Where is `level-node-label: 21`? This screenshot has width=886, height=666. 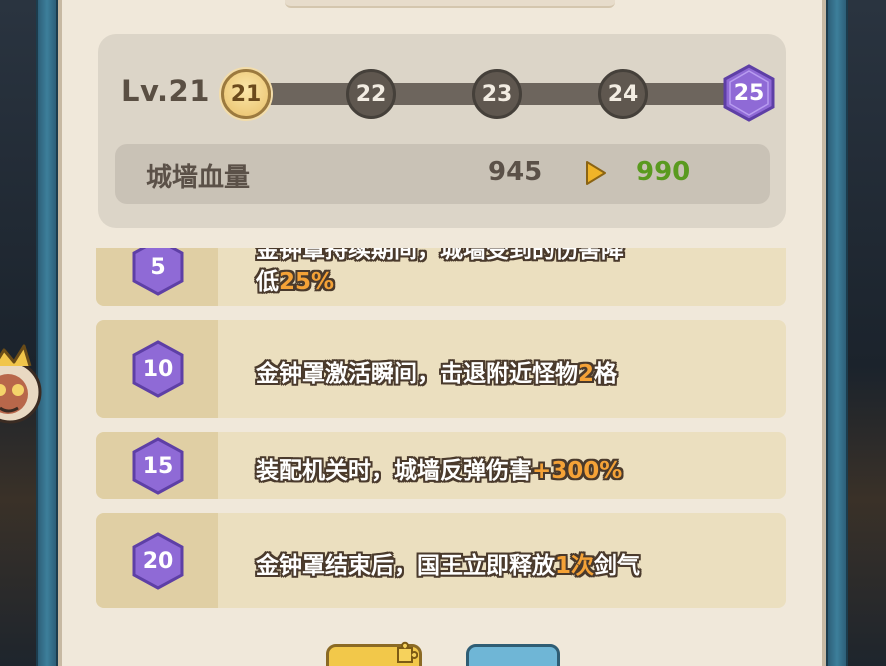 level-node-label: 21 is located at coordinates (246, 94).